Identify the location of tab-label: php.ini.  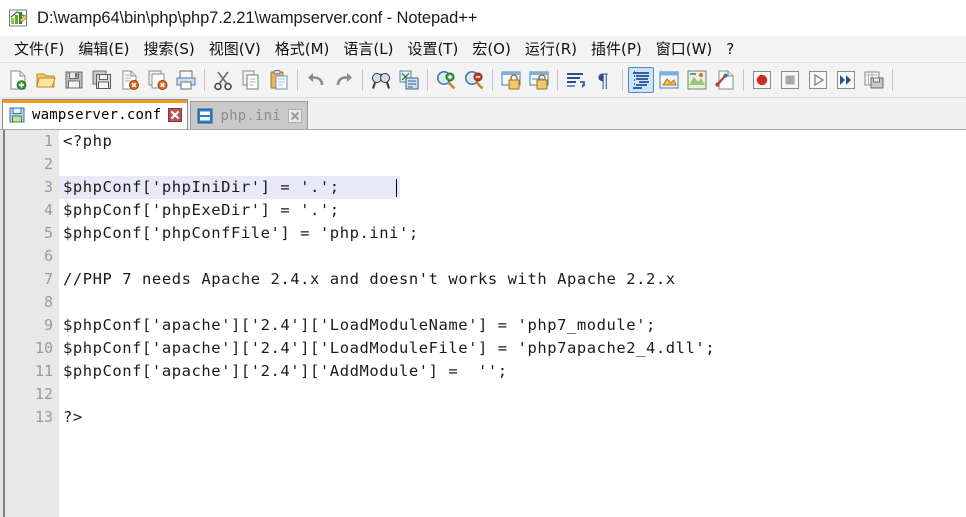
(250, 115).